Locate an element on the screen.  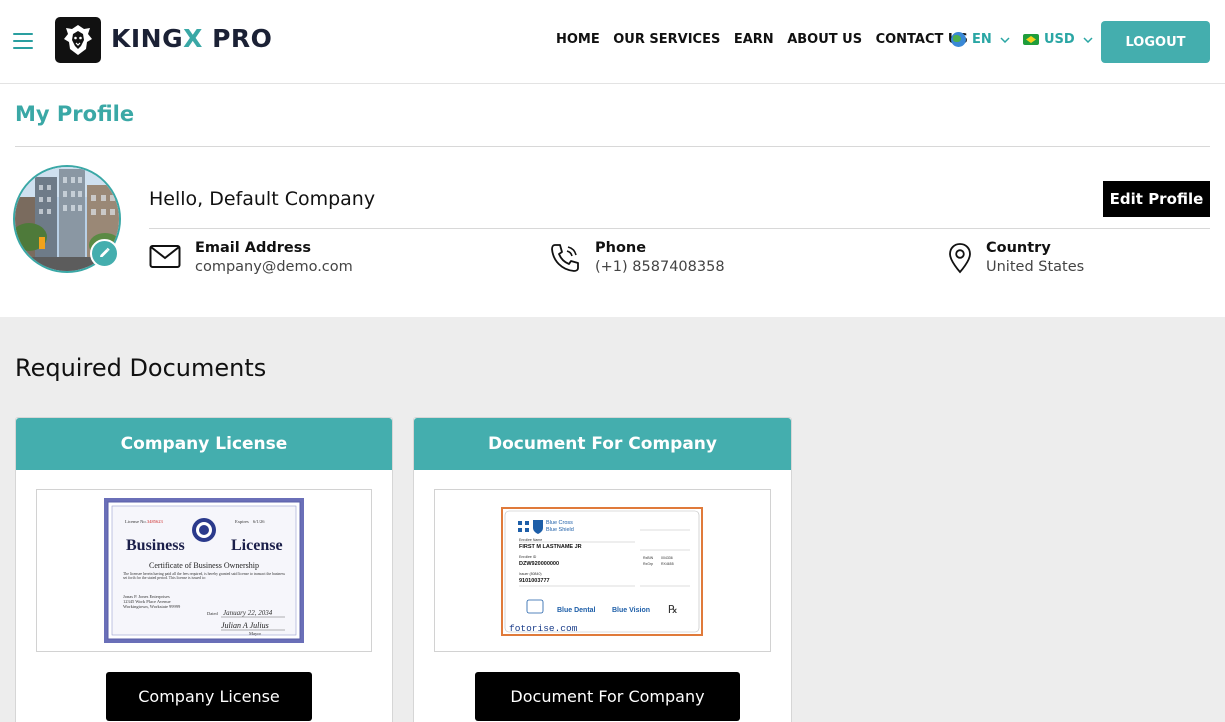
license-subtitle: Certificate of Business Ownership is located at coordinates (204, 565).